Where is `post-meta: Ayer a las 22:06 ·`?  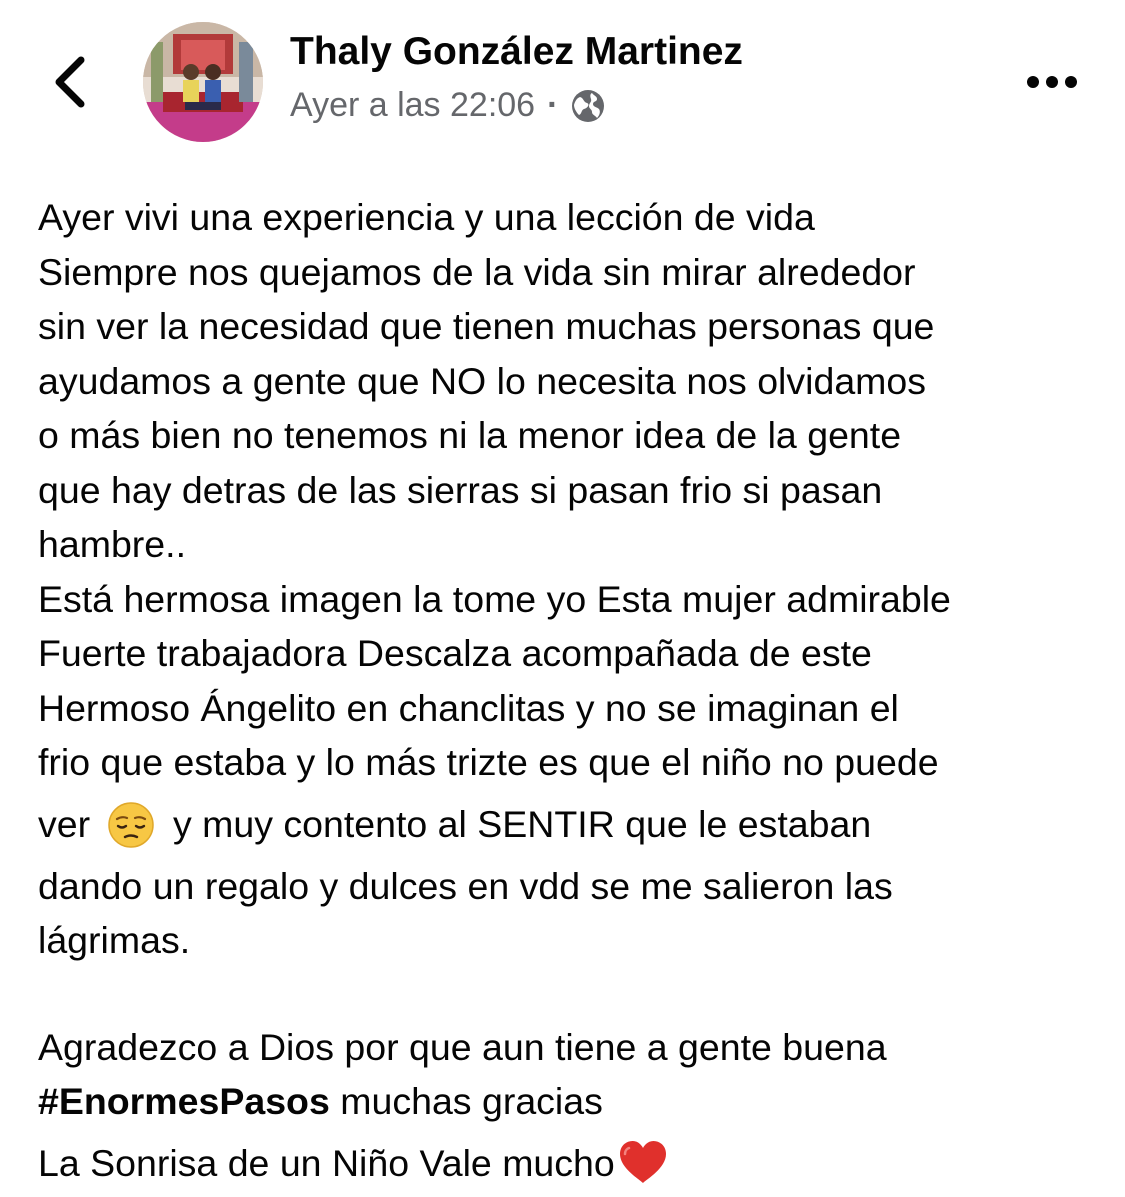 post-meta: Ayer a las 22:06 · is located at coordinates (448, 105).